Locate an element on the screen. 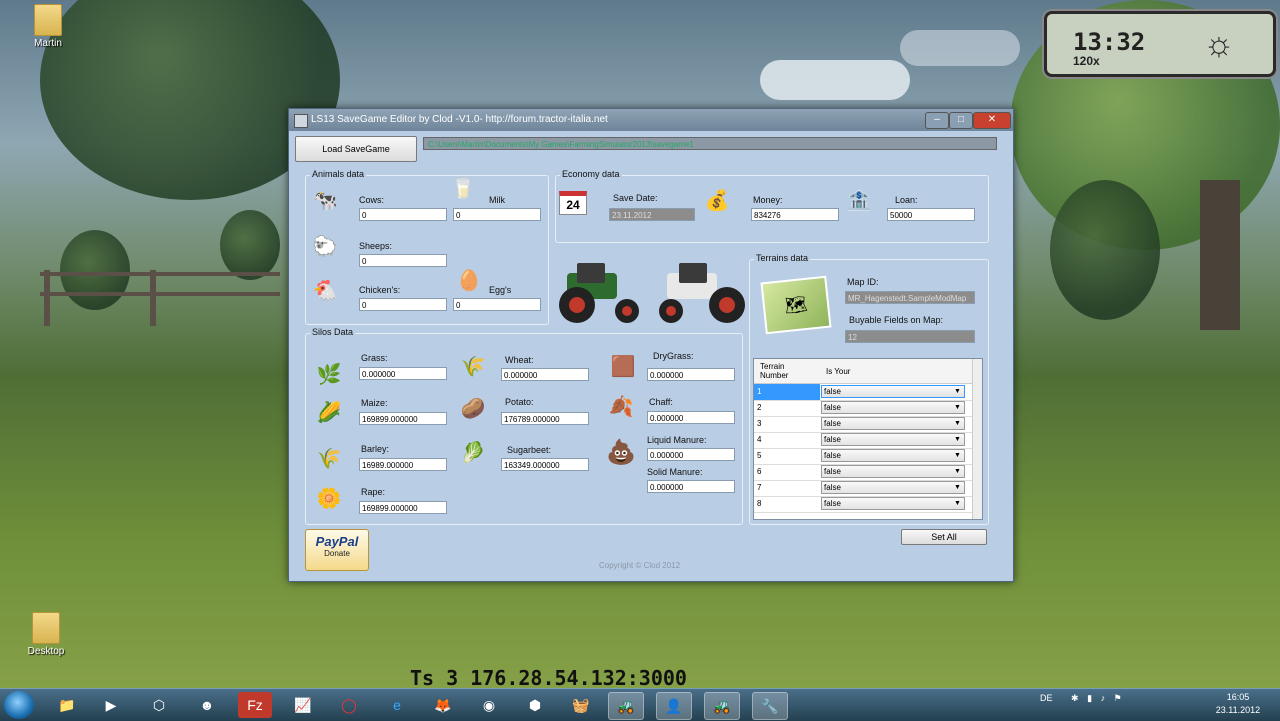 This screenshot has width=1280, height=721. terrain-row: 5 false ▼ is located at coordinates (863, 456).